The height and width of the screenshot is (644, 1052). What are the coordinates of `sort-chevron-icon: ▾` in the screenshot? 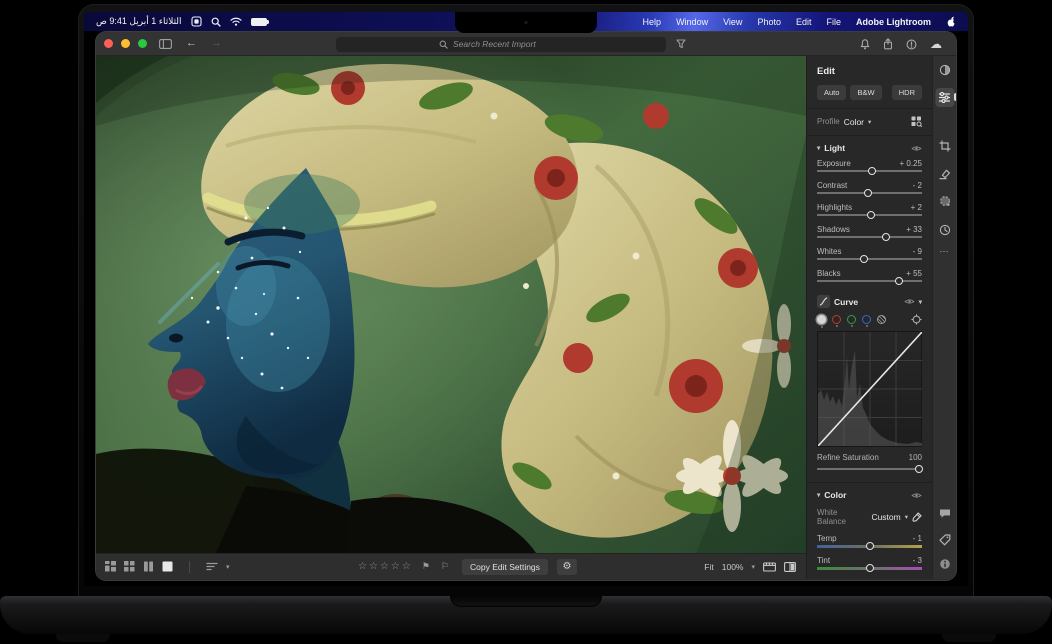 It's located at (228, 567).